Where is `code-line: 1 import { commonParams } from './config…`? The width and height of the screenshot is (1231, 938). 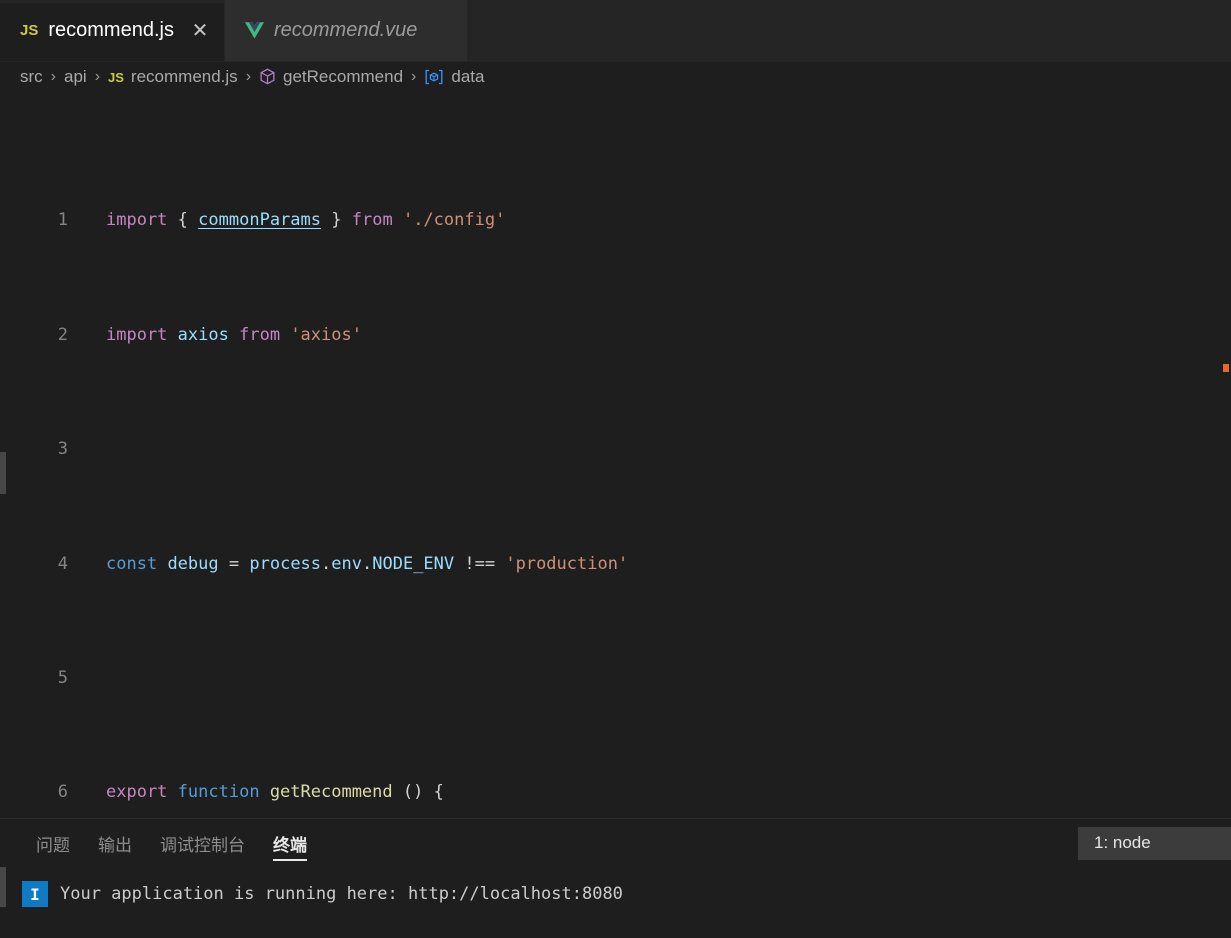
code-line: 1 import { commonParams } from './config… is located at coordinates (615, 220).